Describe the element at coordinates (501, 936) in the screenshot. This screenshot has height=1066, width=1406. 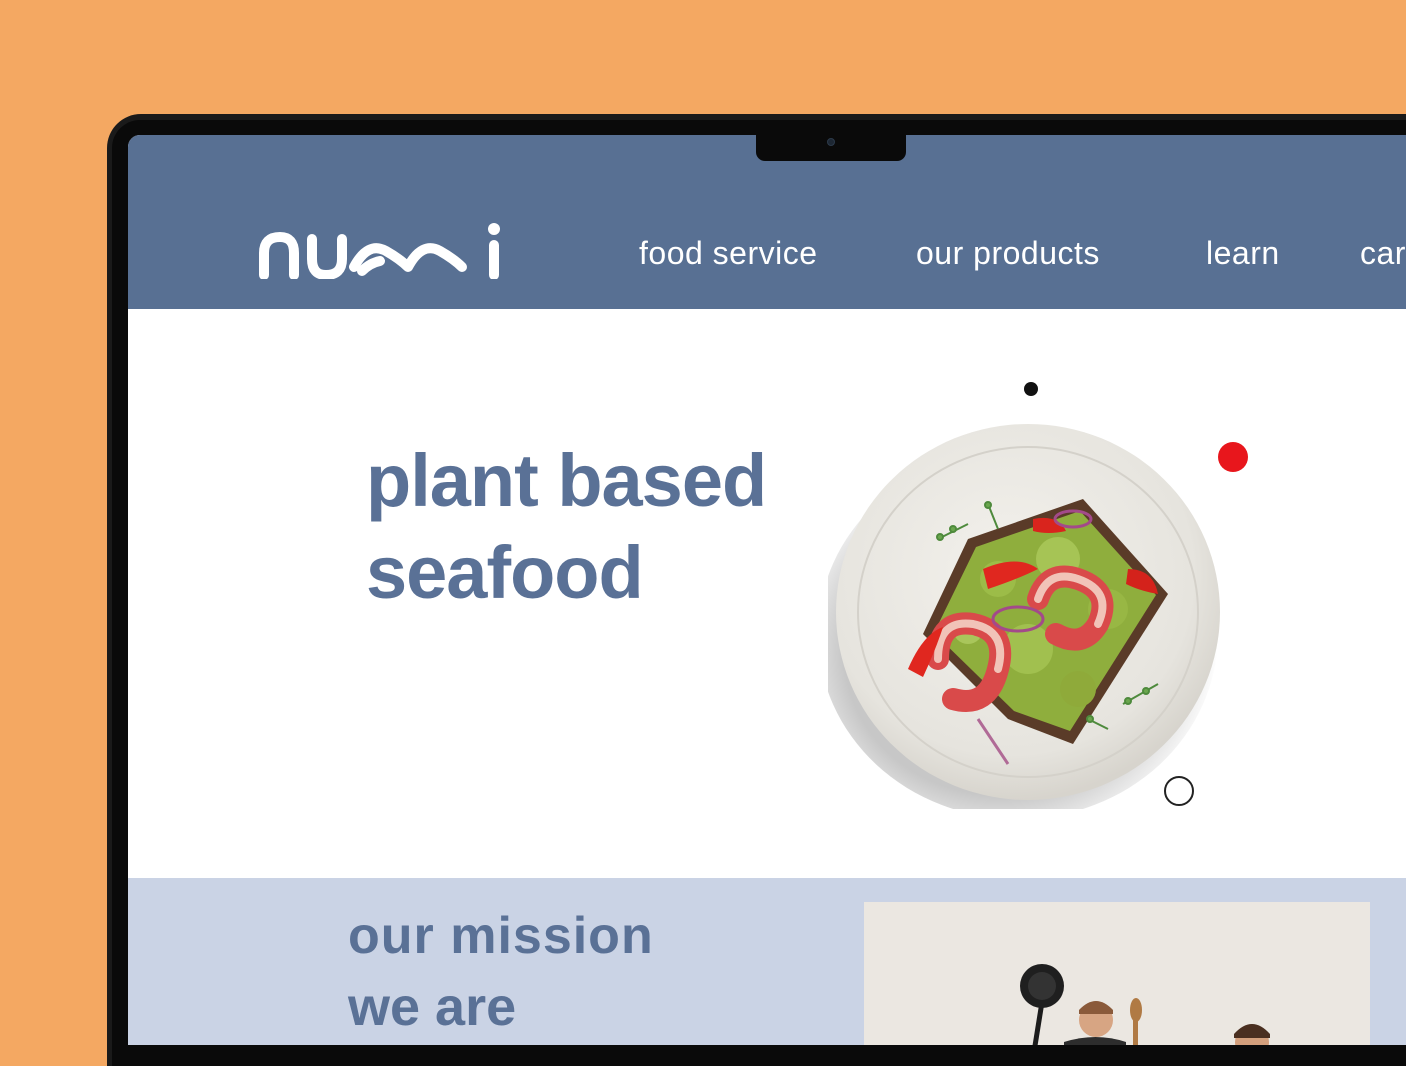
I see `mission-subtitle: our mission` at that location.